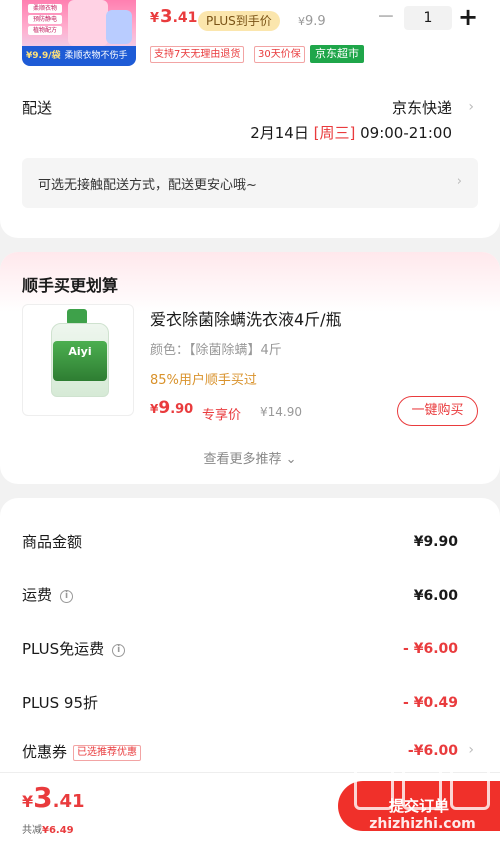 The image size is (500, 843). I want to click on original-price: ¥9.9, so click(312, 21).